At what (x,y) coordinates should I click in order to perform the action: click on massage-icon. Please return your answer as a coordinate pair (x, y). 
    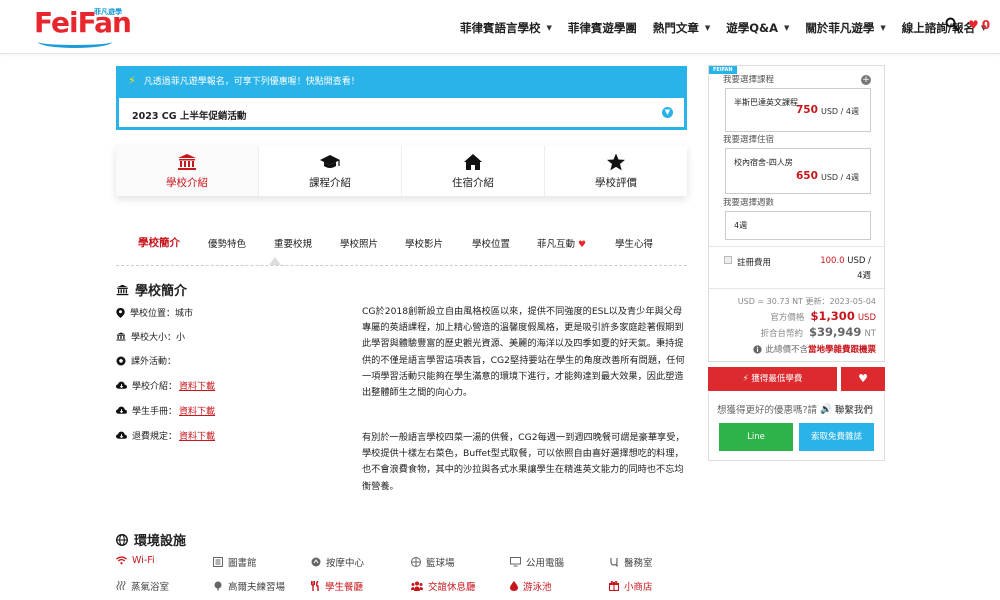
    Looking at the image, I should click on (316, 562).